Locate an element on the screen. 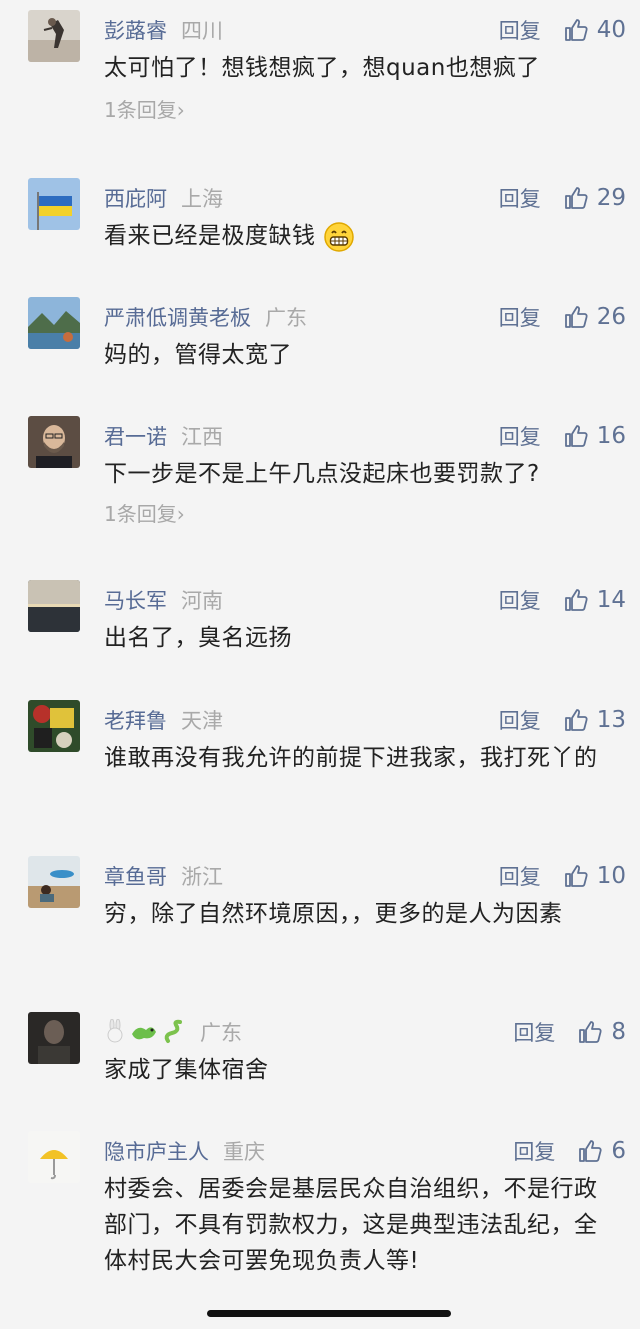 Image resolution: width=640 pixels, height=1329 pixels. comment-text: 家成了集体宿舍 is located at coordinates (186, 1070).